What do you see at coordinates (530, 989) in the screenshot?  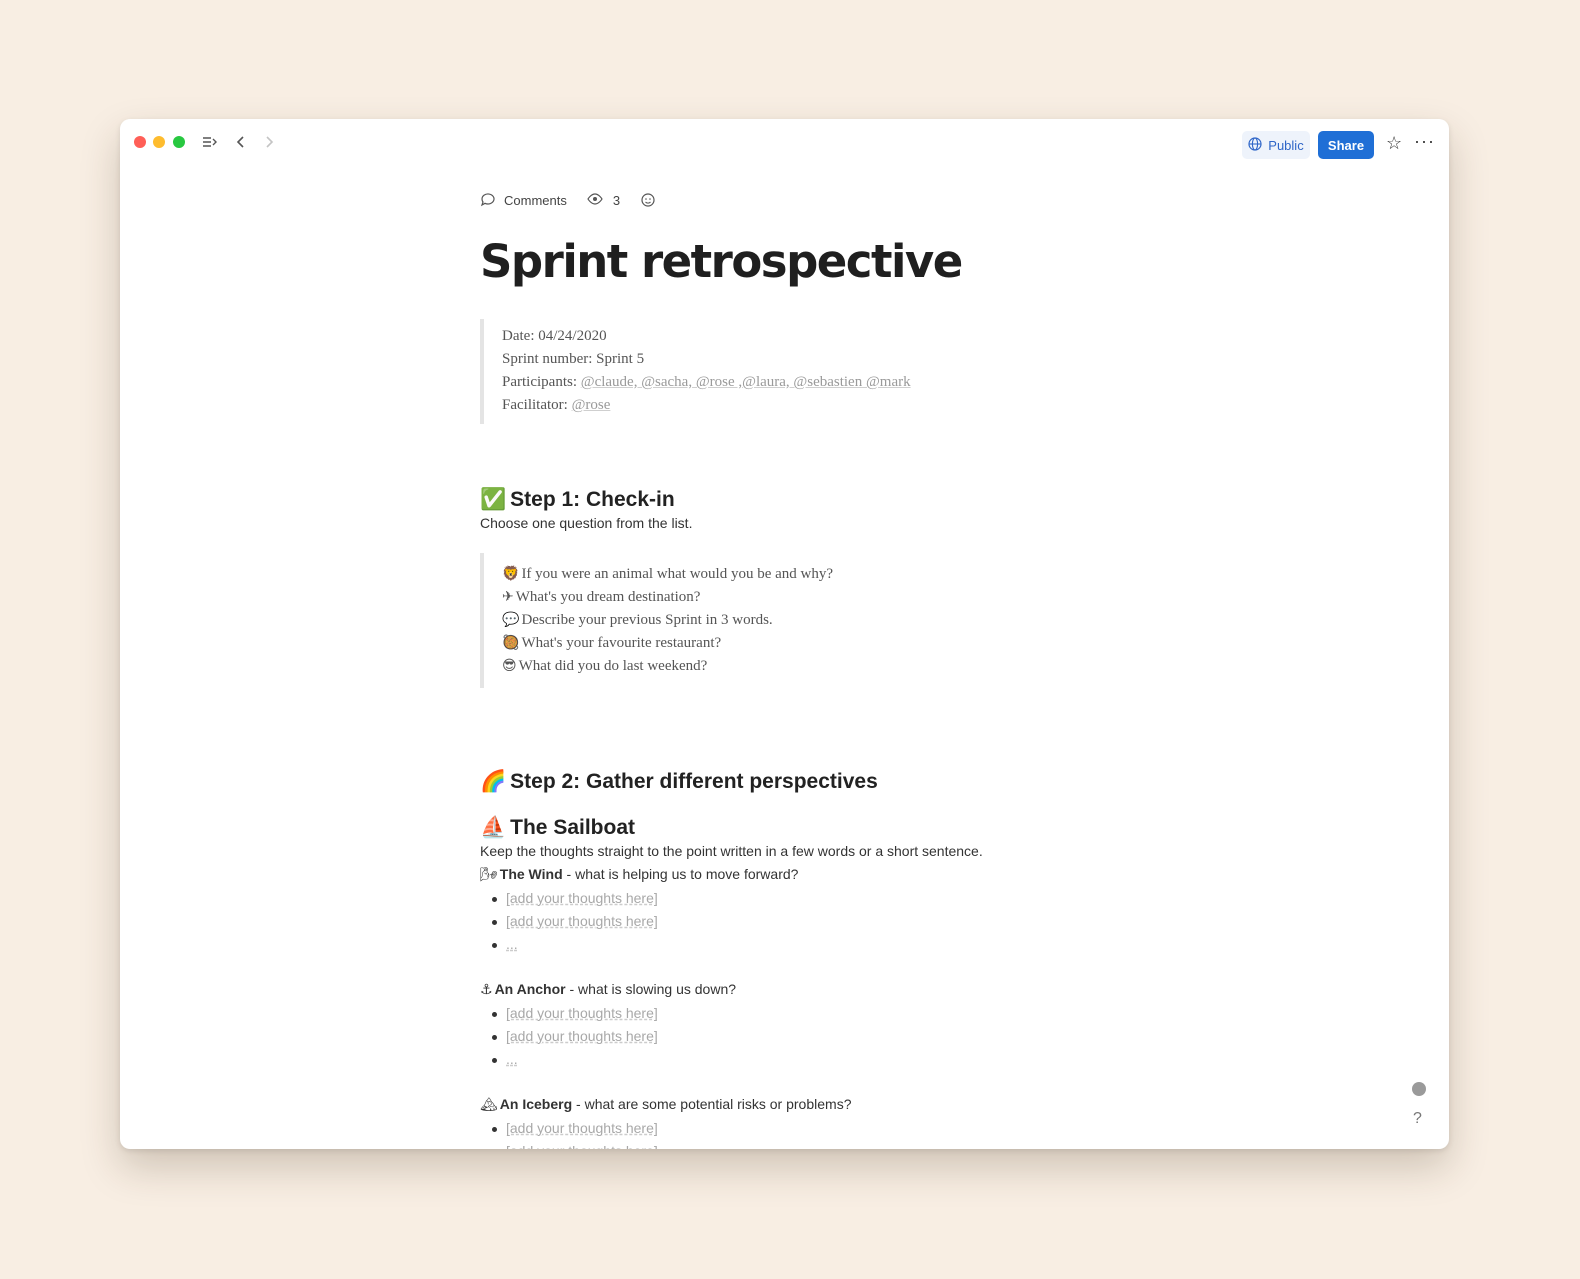 I see `anchor-title: An Anchor` at bounding box center [530, 989].